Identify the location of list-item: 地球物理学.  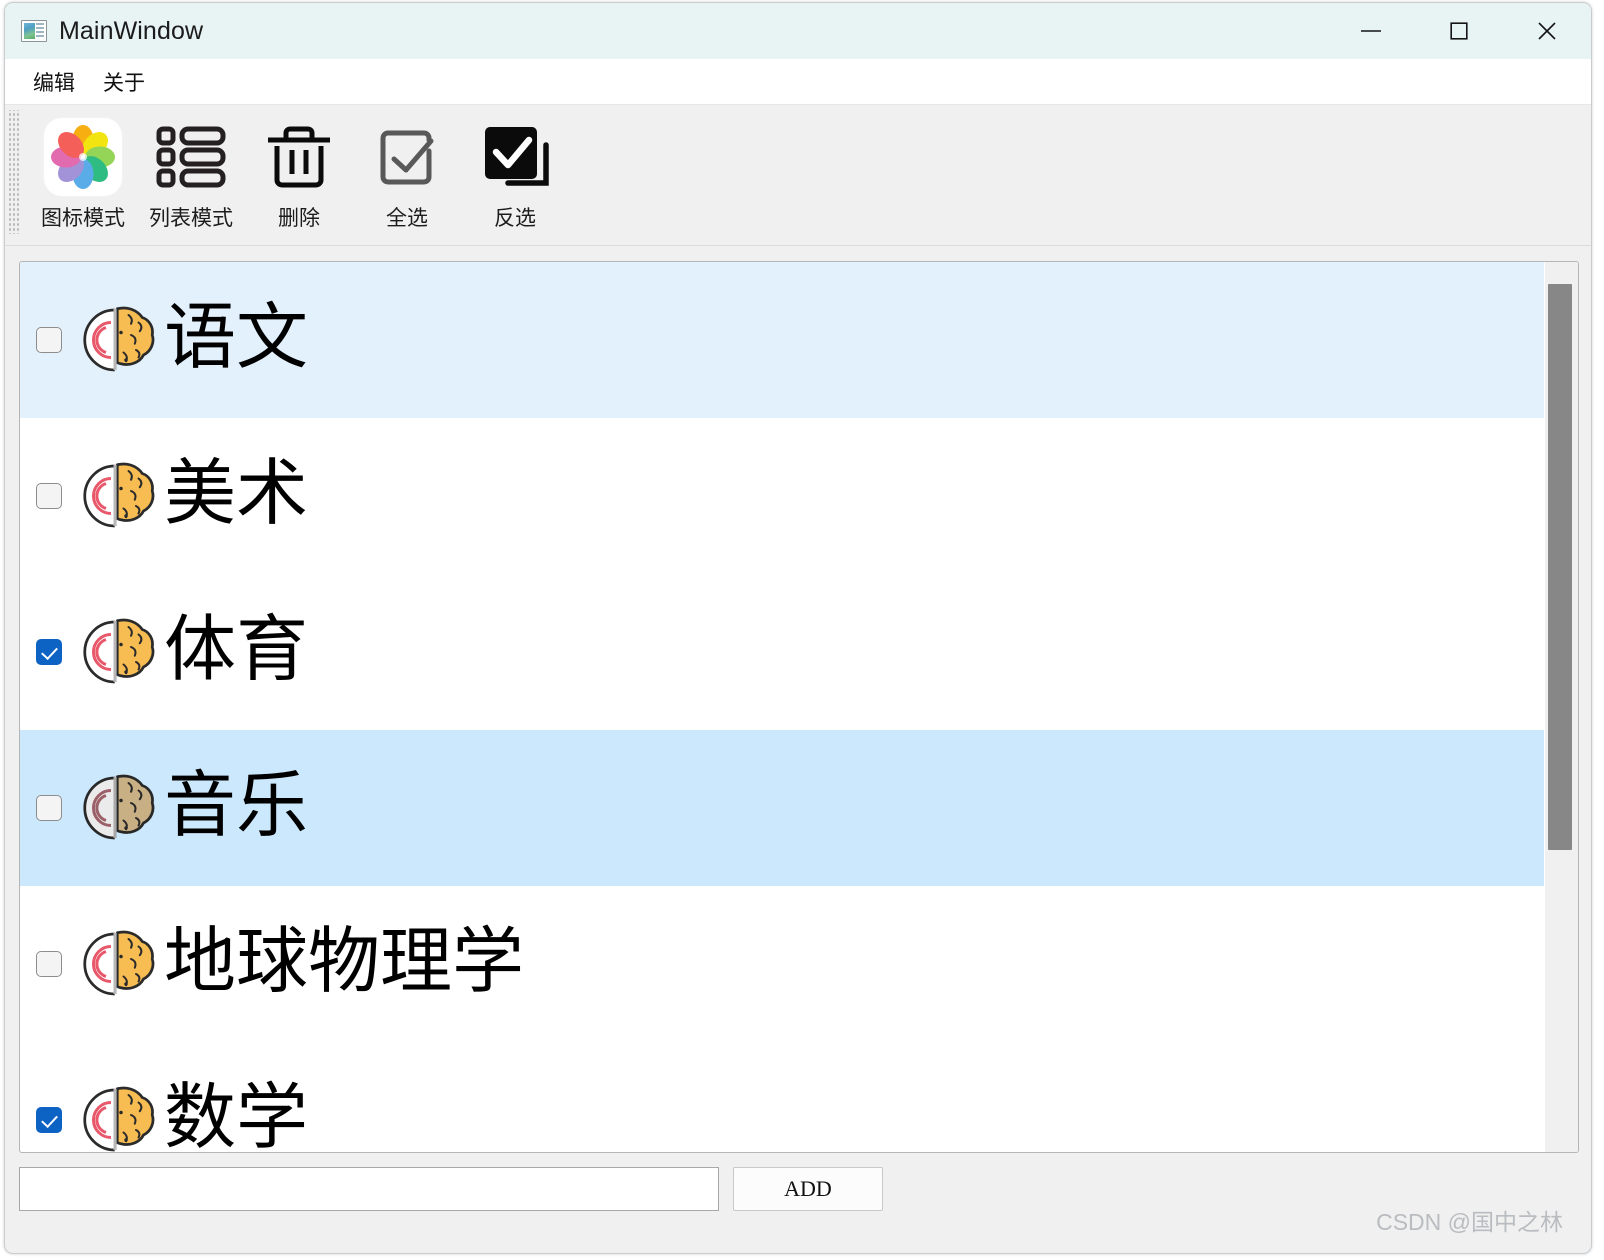
(782, 964).